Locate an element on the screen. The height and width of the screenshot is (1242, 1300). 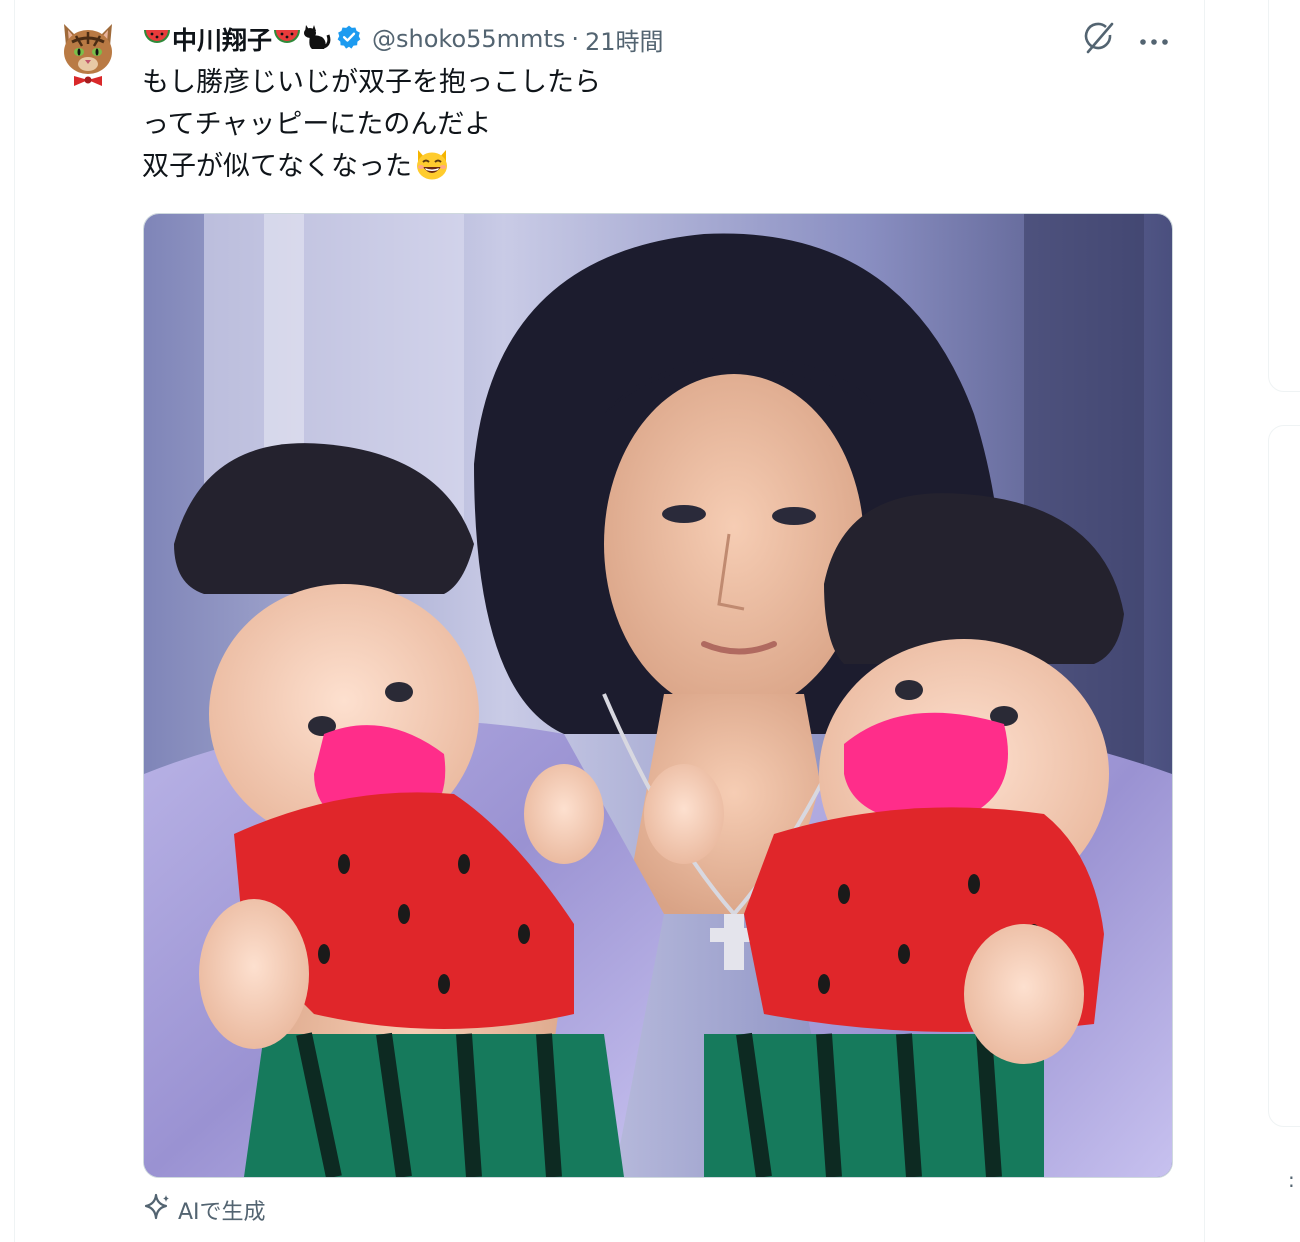
ai-generated-label: AIで生成 is located at coordinates (204, 1210).